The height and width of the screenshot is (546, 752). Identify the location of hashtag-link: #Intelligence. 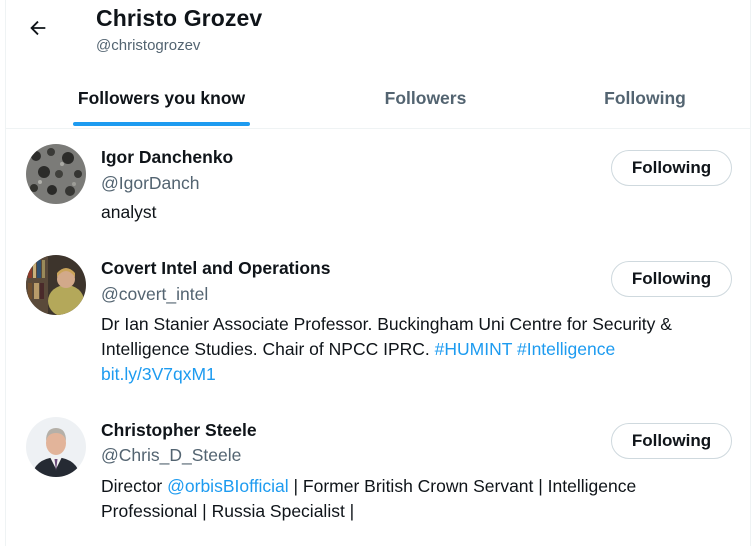
(566, 349).